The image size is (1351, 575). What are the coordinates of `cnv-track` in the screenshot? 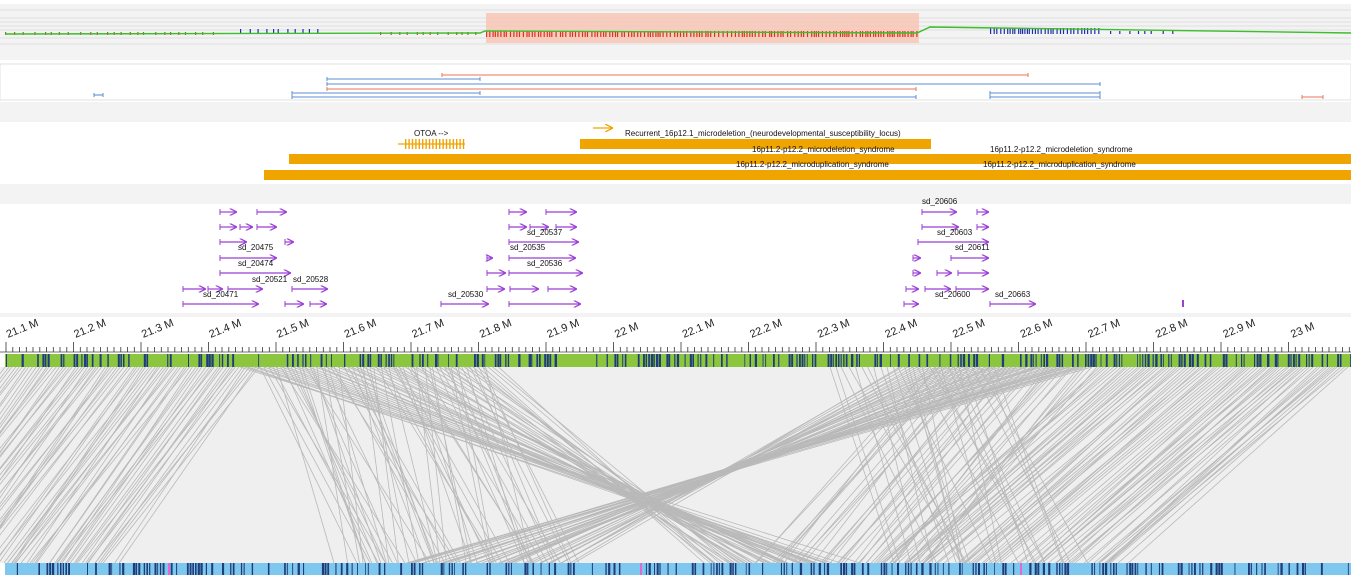 It's located at (675, 82).